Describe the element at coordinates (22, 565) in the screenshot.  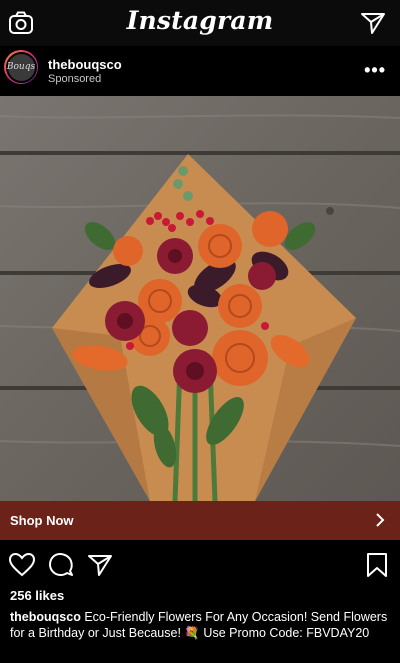
I see `heart-icon` at that location.